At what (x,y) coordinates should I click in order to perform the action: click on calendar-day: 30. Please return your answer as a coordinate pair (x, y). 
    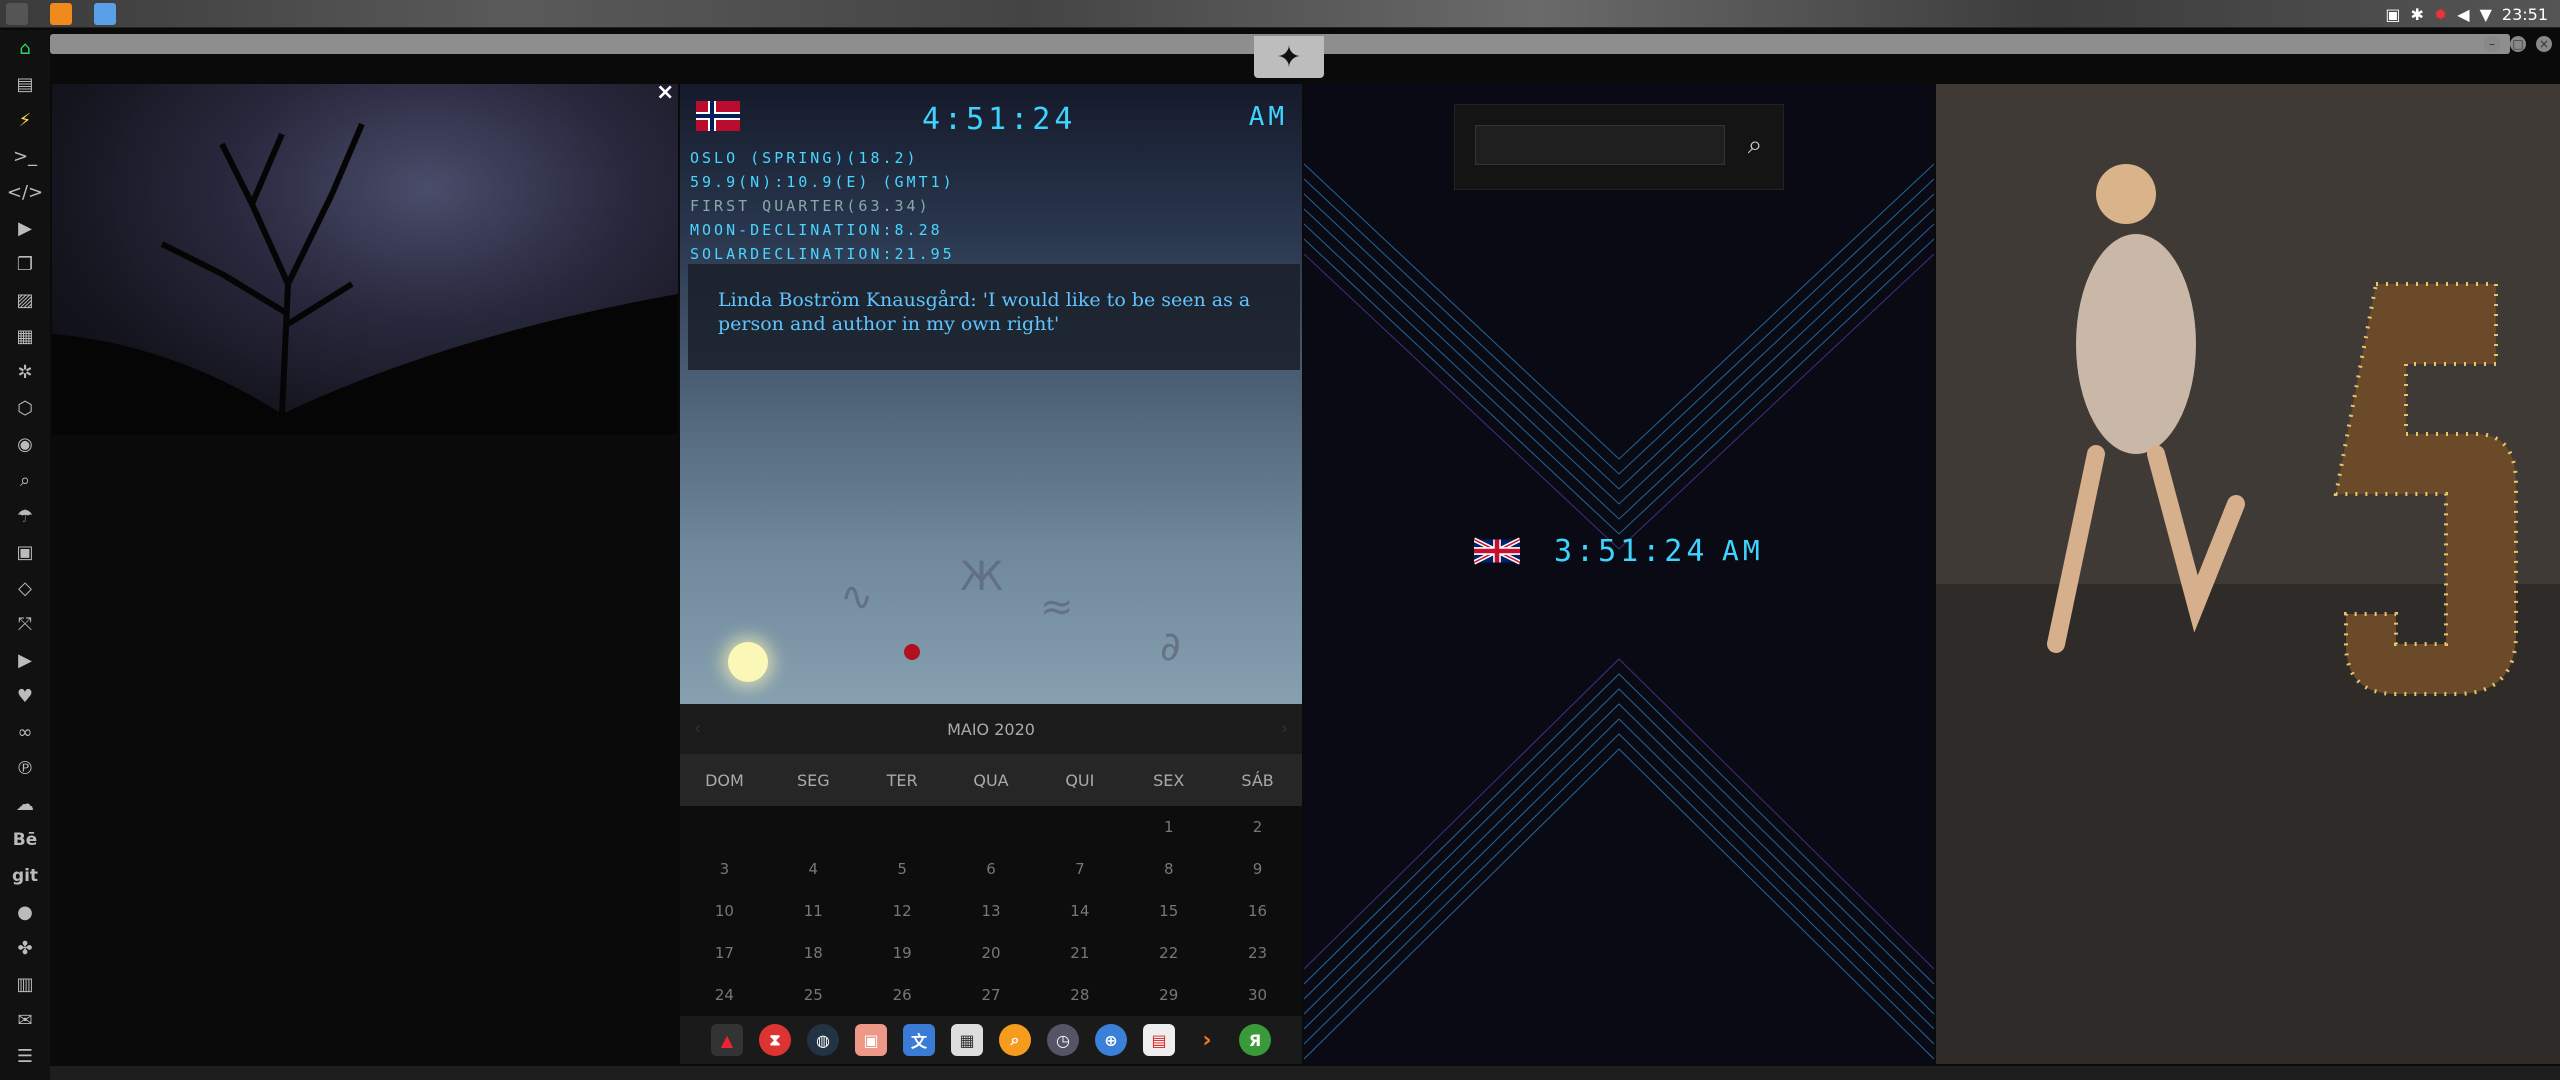
    Looking at the image, I should click on (1257, 995).